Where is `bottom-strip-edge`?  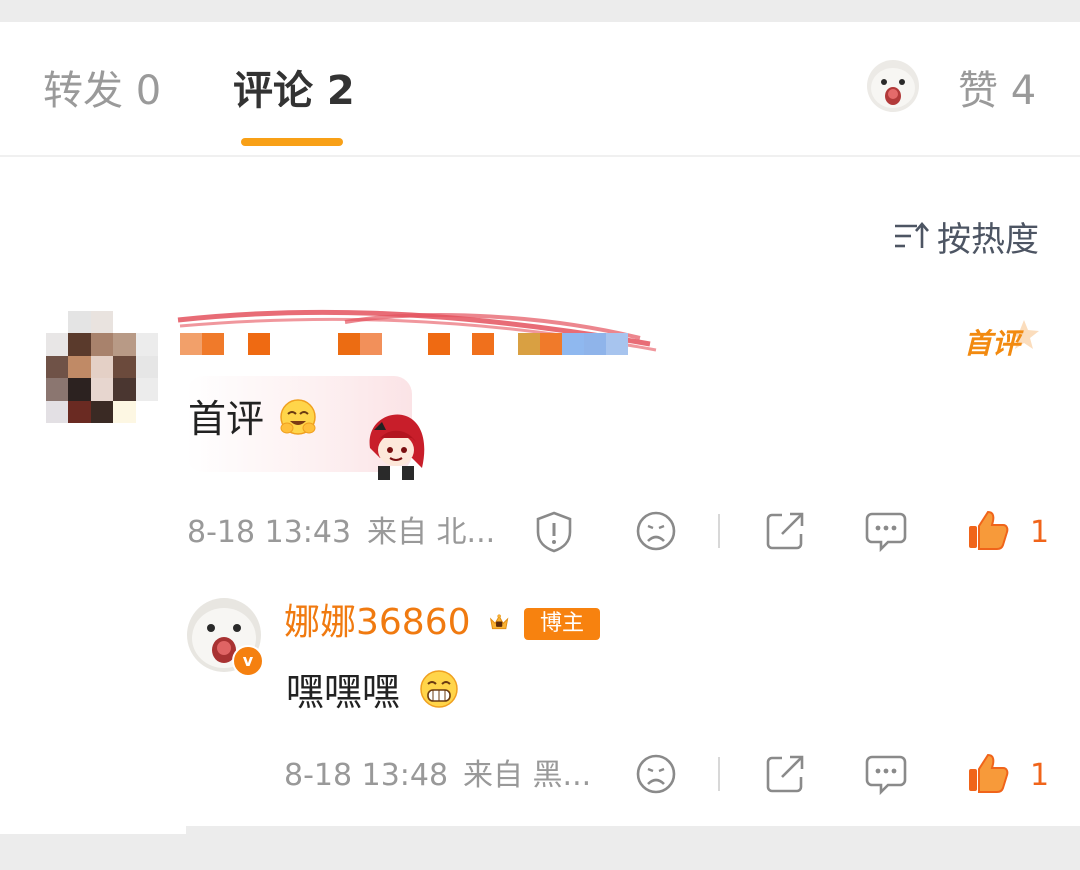
bottom-strip-edge is located at coordinates (93, 830).